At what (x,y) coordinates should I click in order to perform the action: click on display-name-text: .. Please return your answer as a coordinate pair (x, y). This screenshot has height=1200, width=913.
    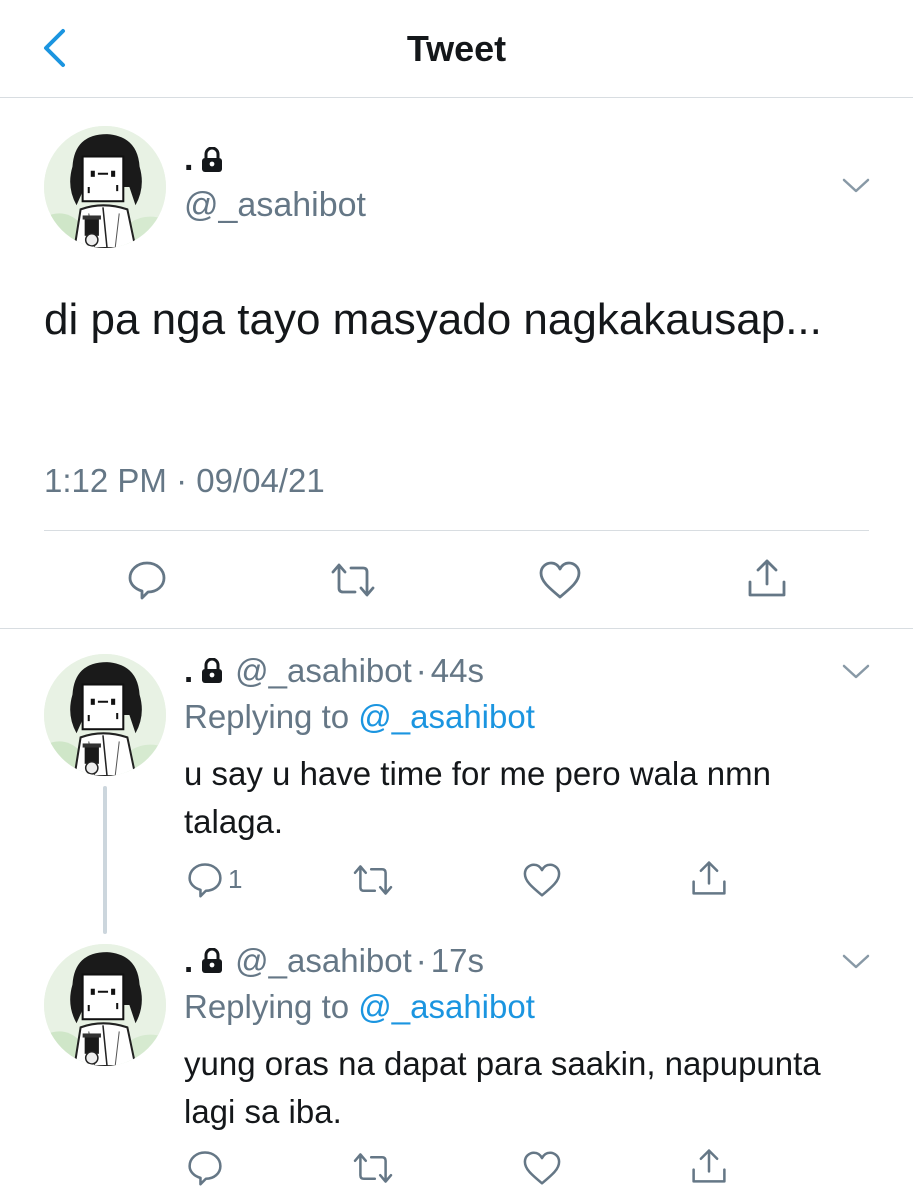
    Looking at the image, I should click on (189, 159).